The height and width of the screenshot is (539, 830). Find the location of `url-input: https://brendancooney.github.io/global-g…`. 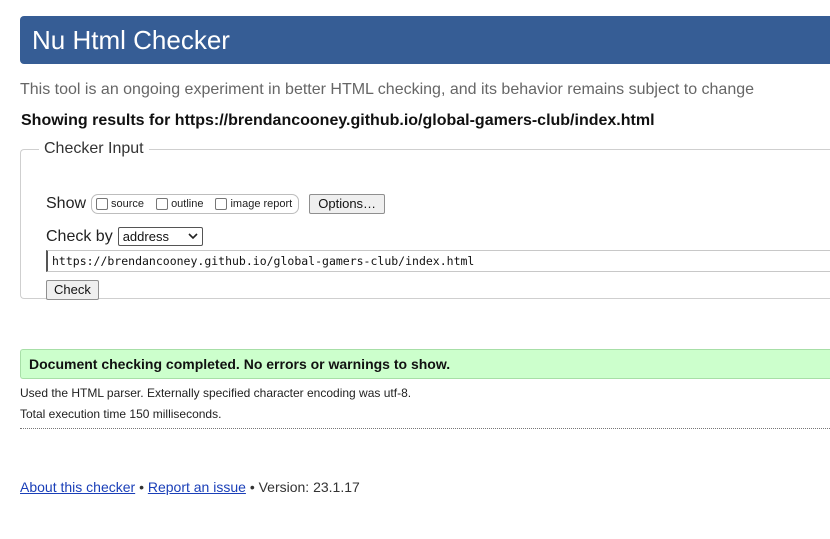

url-input: https://brendancooney.github.io/global-g… is located at coordinates (438, 261).